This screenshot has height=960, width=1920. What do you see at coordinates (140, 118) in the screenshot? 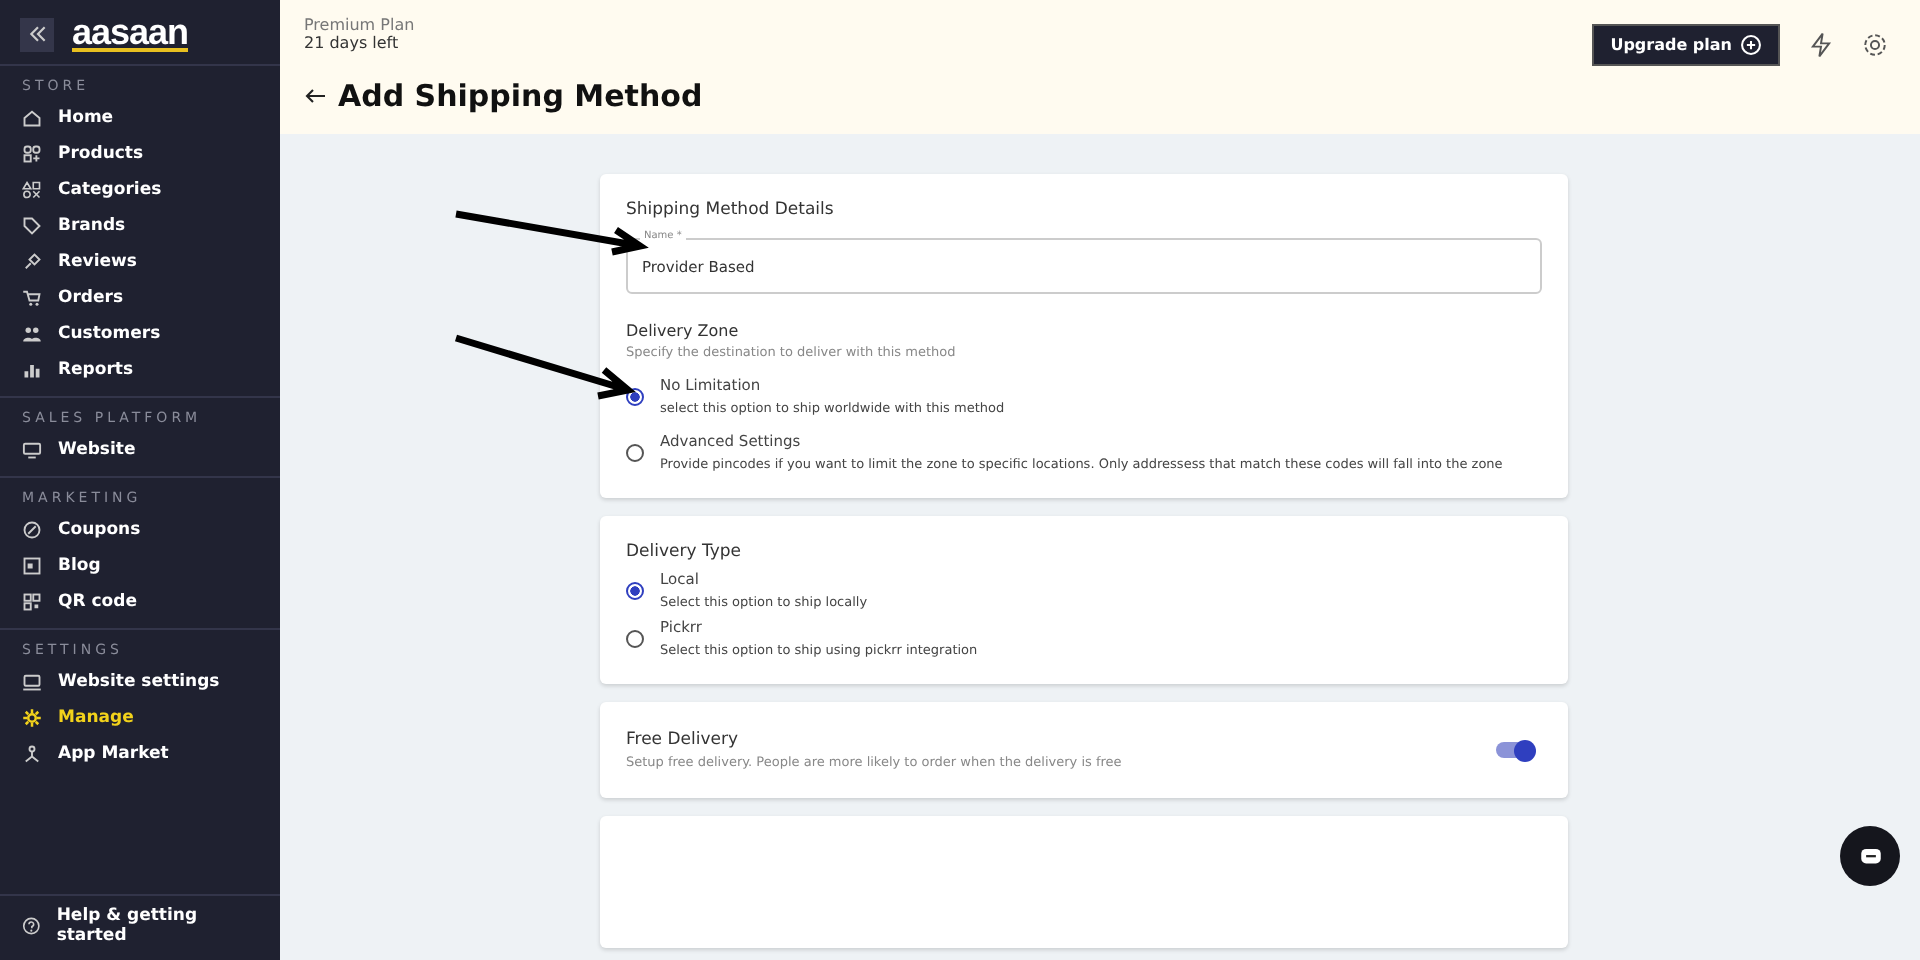
I see `nav-item: Home` at bounding box center [140, 118].